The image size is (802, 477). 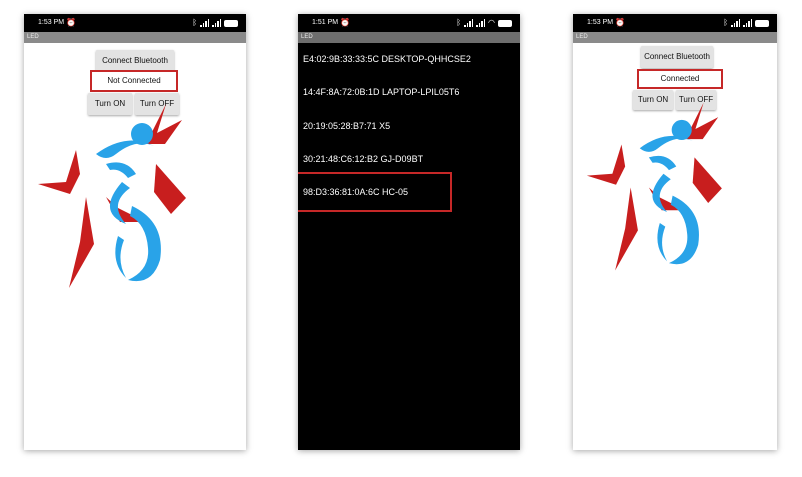 What do you see at coordinates (491, 22) in the screenshot?
I see `wifi-icon: ◠` at bounding box center [491, 22].